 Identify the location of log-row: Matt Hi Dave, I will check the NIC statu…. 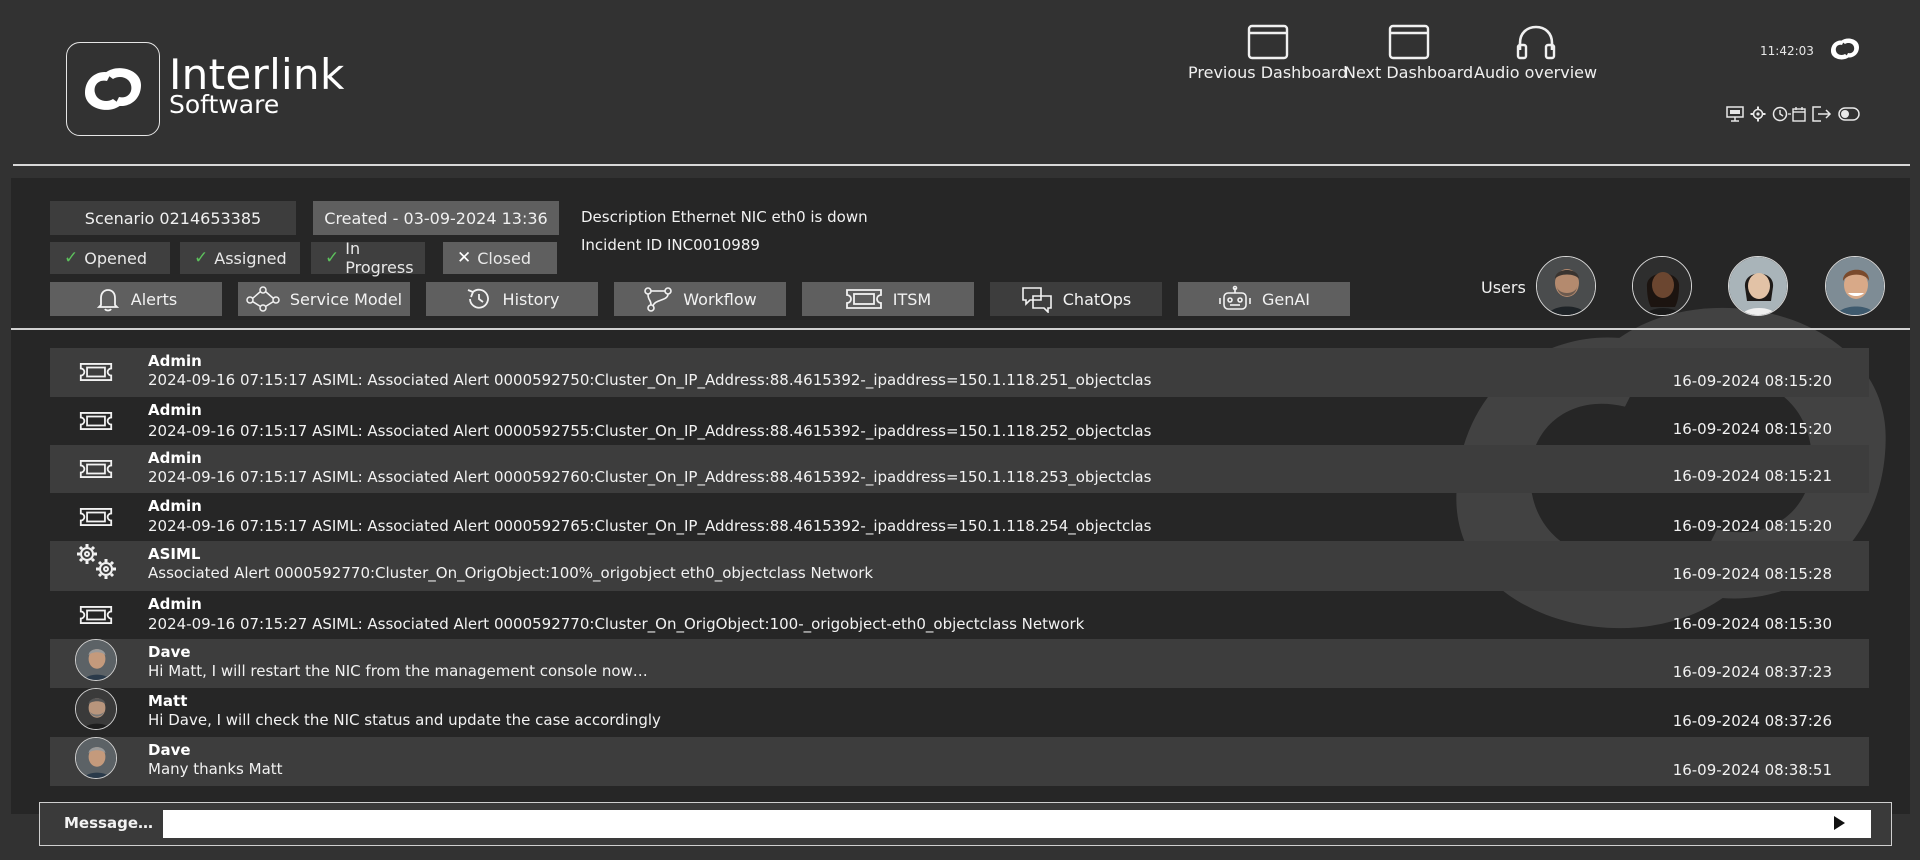
(959, 712).